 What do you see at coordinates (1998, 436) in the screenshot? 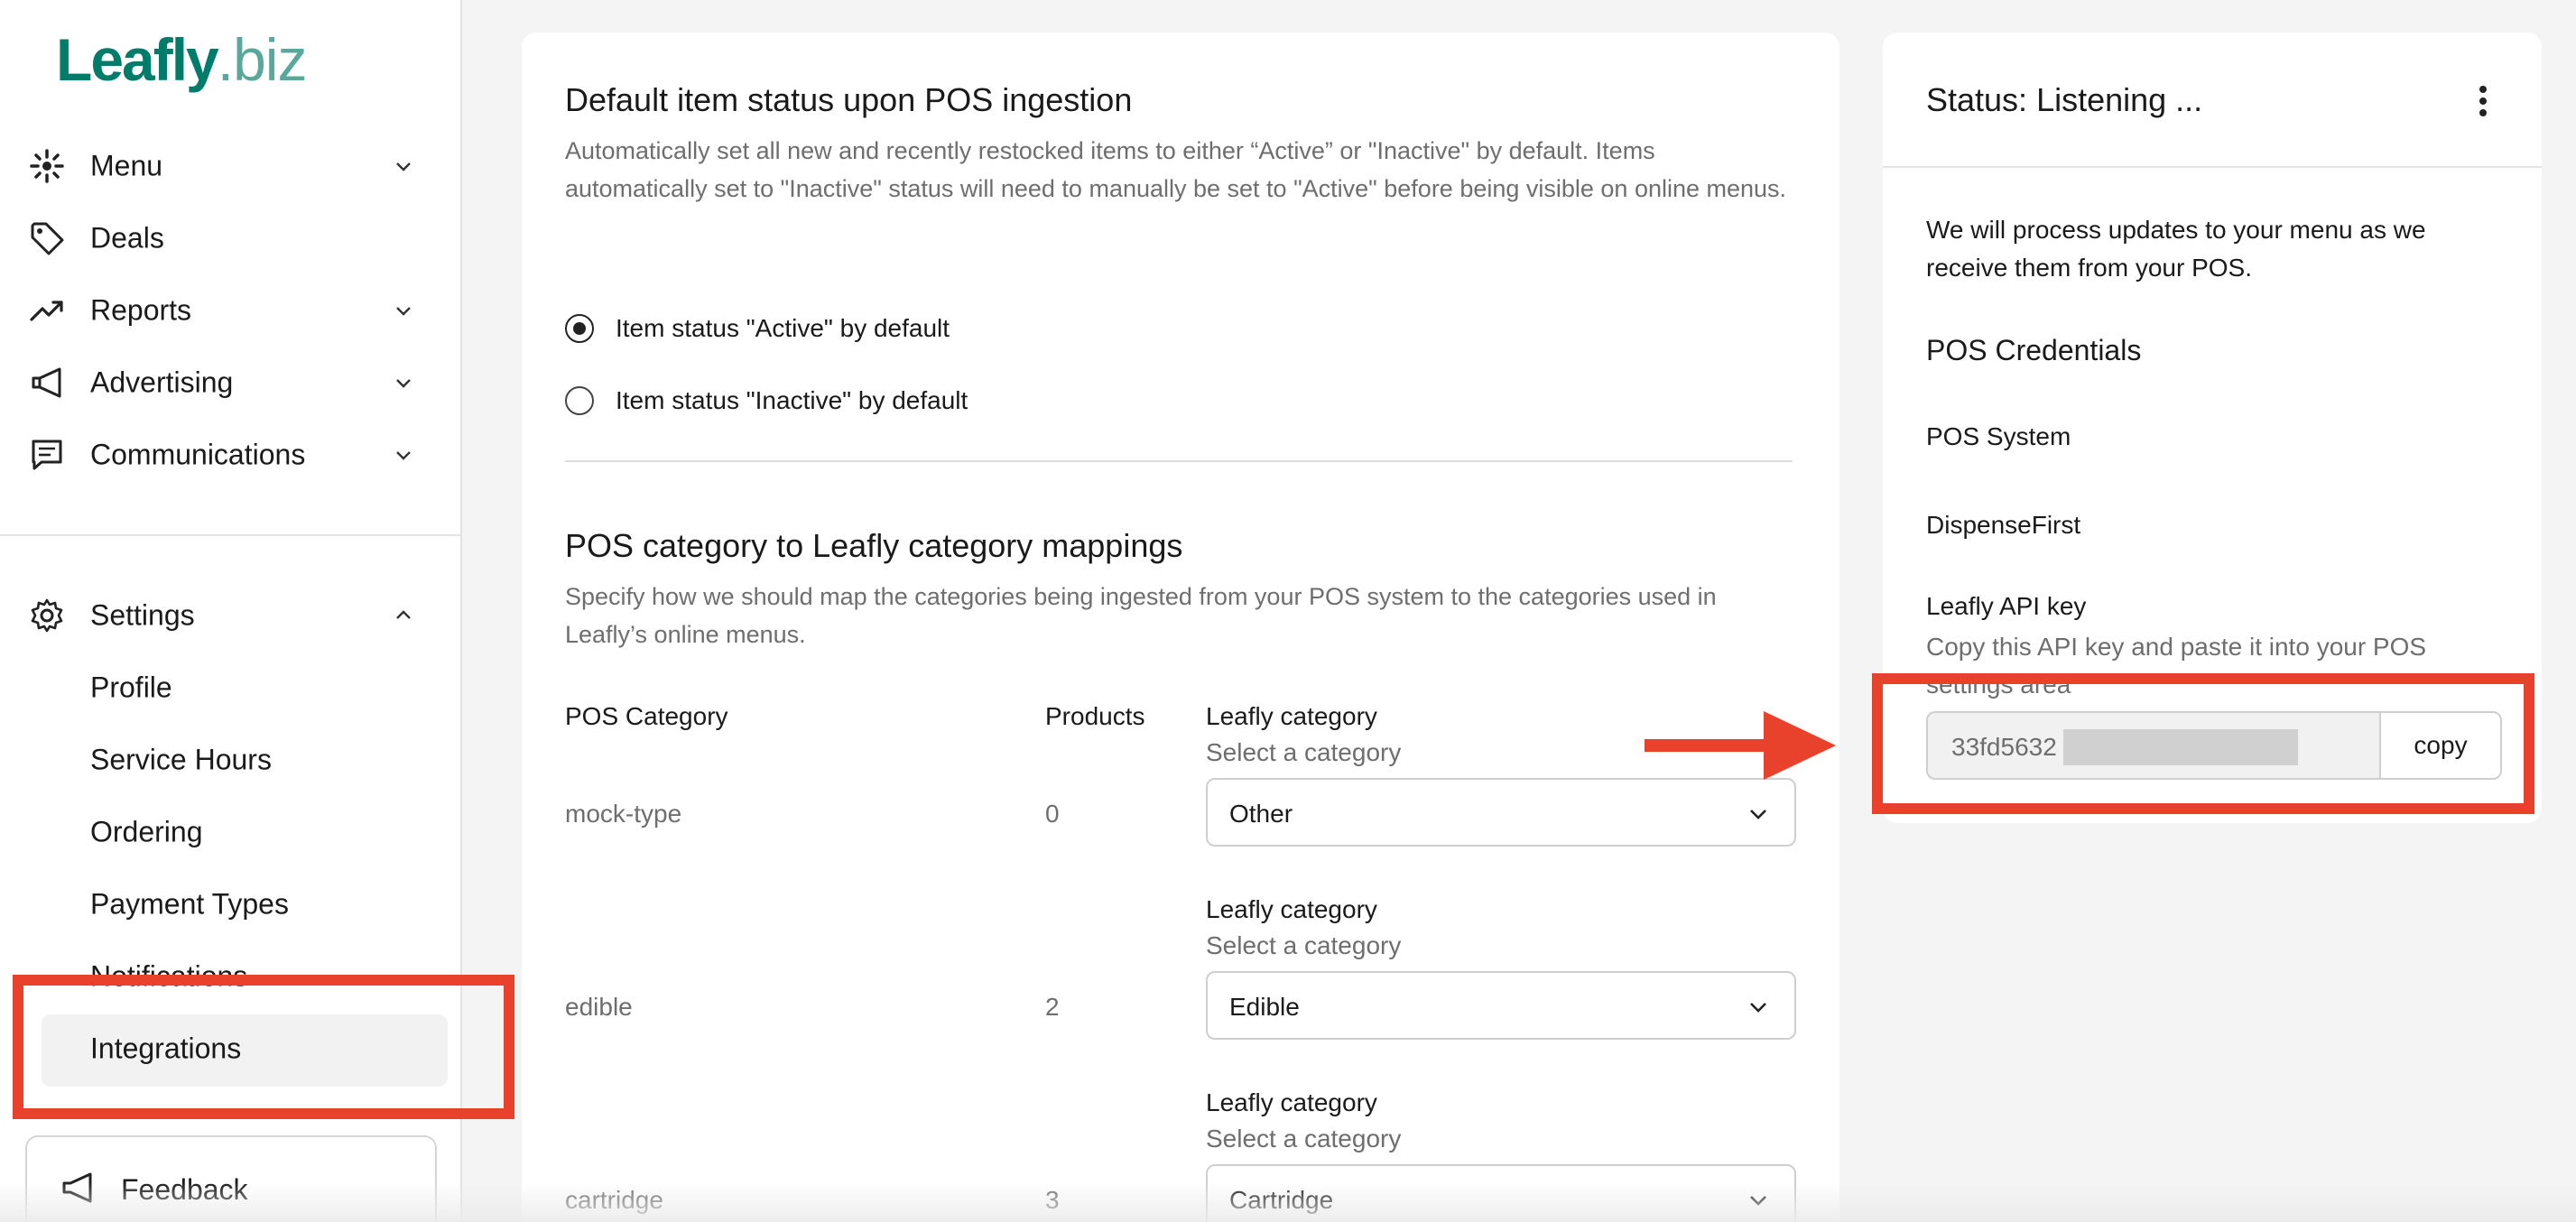
I see `pos-system-label: POS System` at bounding box center [1998, 436].